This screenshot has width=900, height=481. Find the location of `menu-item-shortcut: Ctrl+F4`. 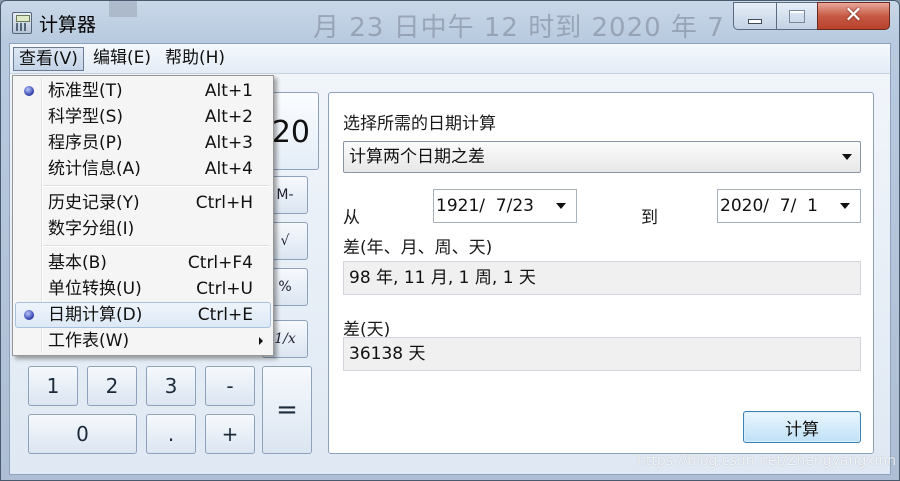

menu-item-shortcut: Ctrl+F4 is located at coordinates (220, 263).